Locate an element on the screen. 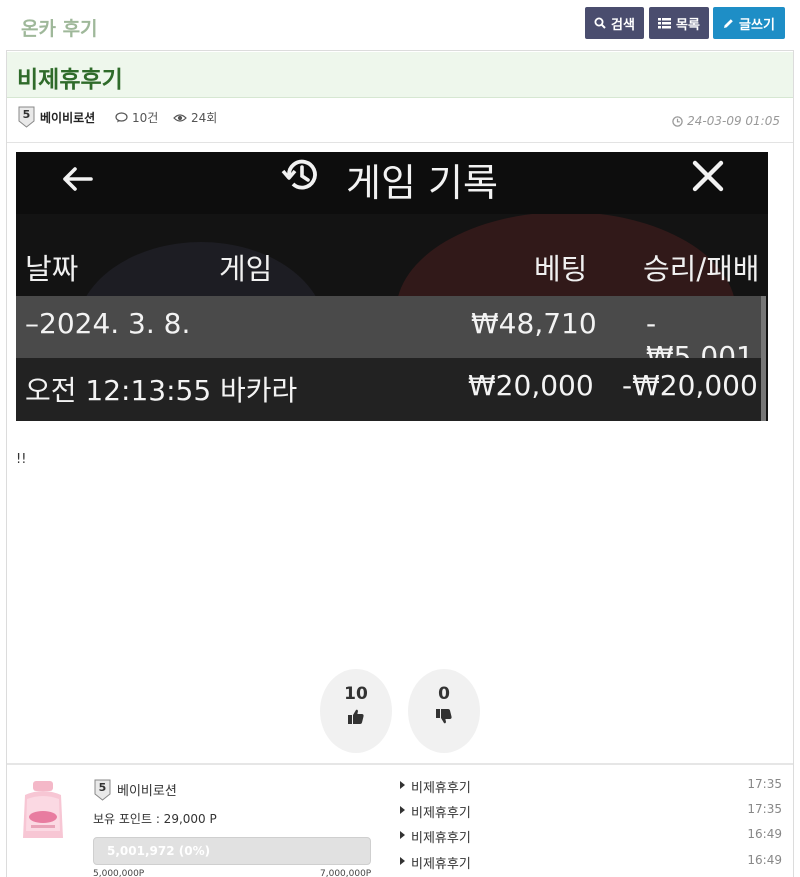 The width and height of the screenshot is (800, 877). record-bet: ₩20,000 is located at coordinates (531, 385).